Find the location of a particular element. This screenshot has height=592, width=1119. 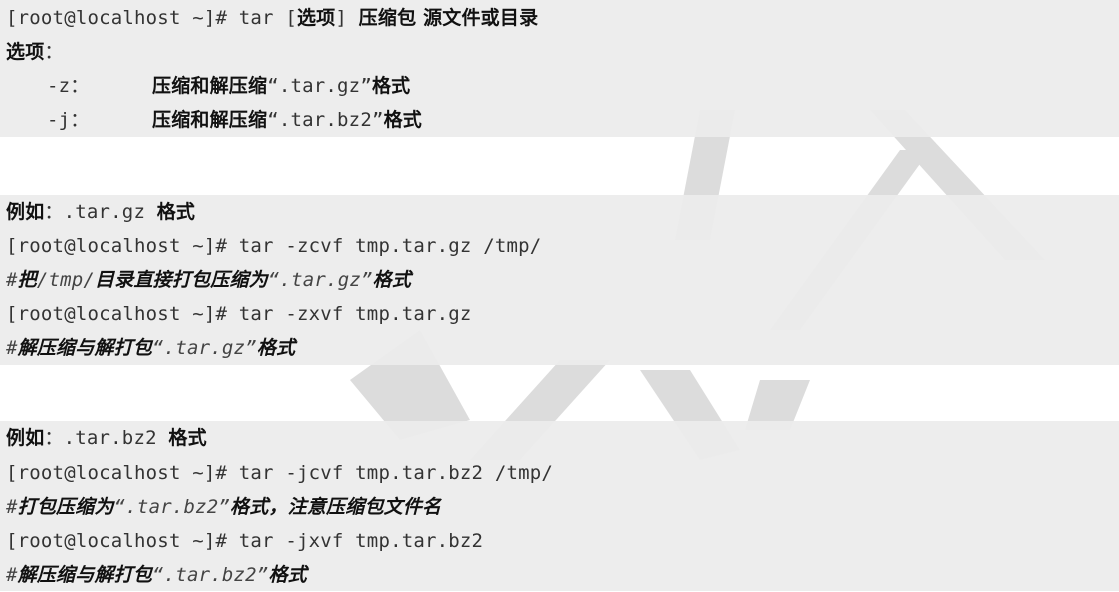

bz2-example-heading: 例如：.tar.bz2 格式 is located at coordinates (106, 438).